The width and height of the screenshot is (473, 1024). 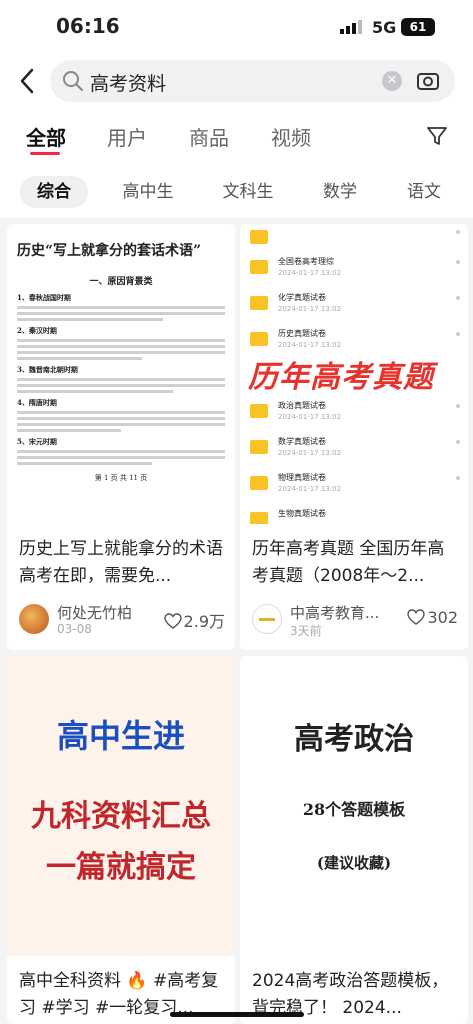 What do you see at coordinates (355, 310) in the screenshot?
I see `folder-row: 化学真题试卷 2024-01-17 13:02` at bounding box center [355, 310].